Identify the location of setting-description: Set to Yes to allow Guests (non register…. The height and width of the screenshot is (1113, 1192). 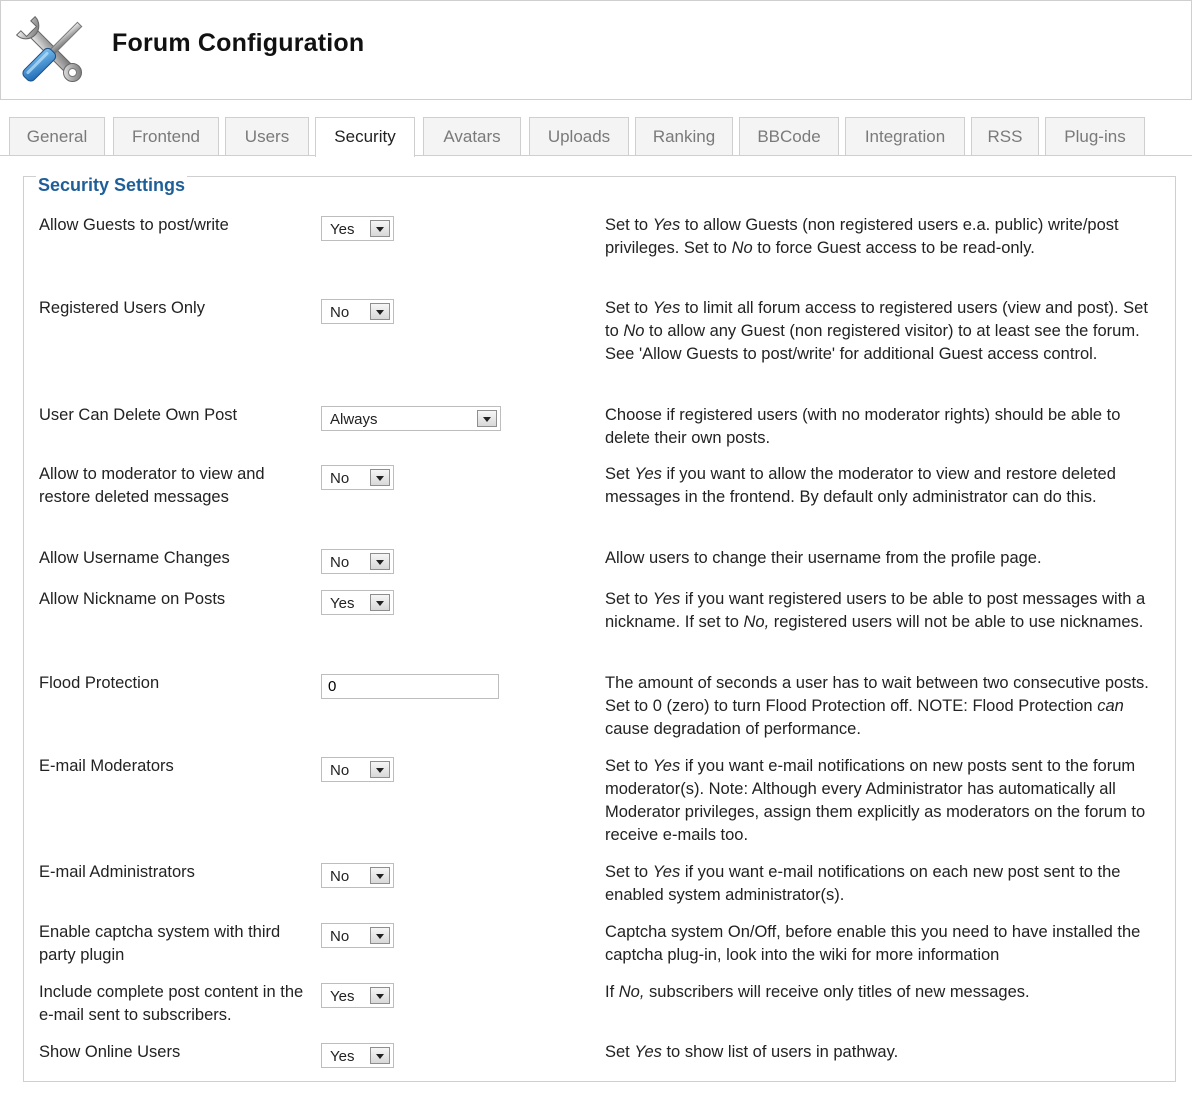
(885, 237).